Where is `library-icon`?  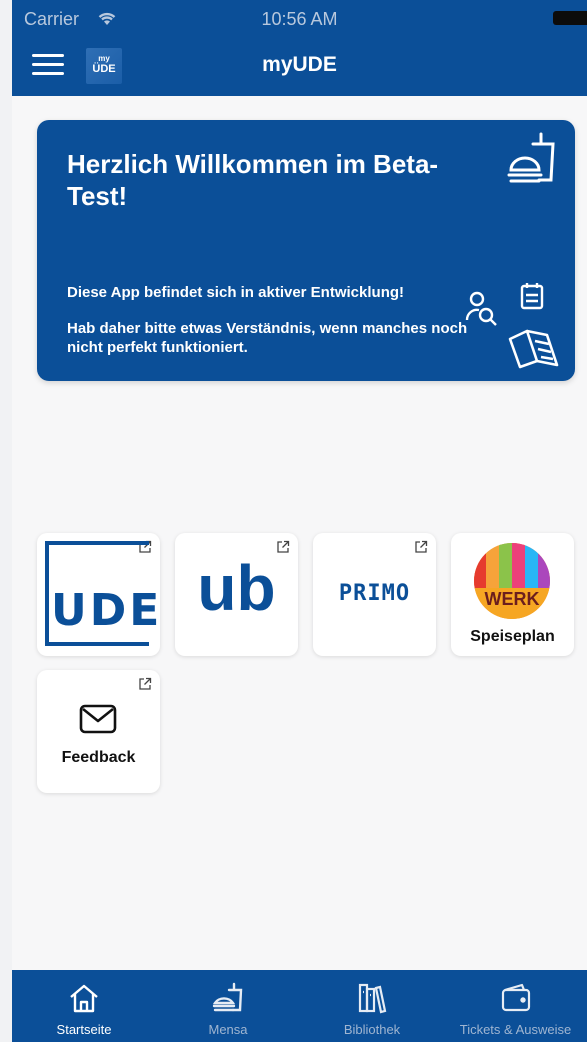 library-icon is located at coordinates (372, 998).